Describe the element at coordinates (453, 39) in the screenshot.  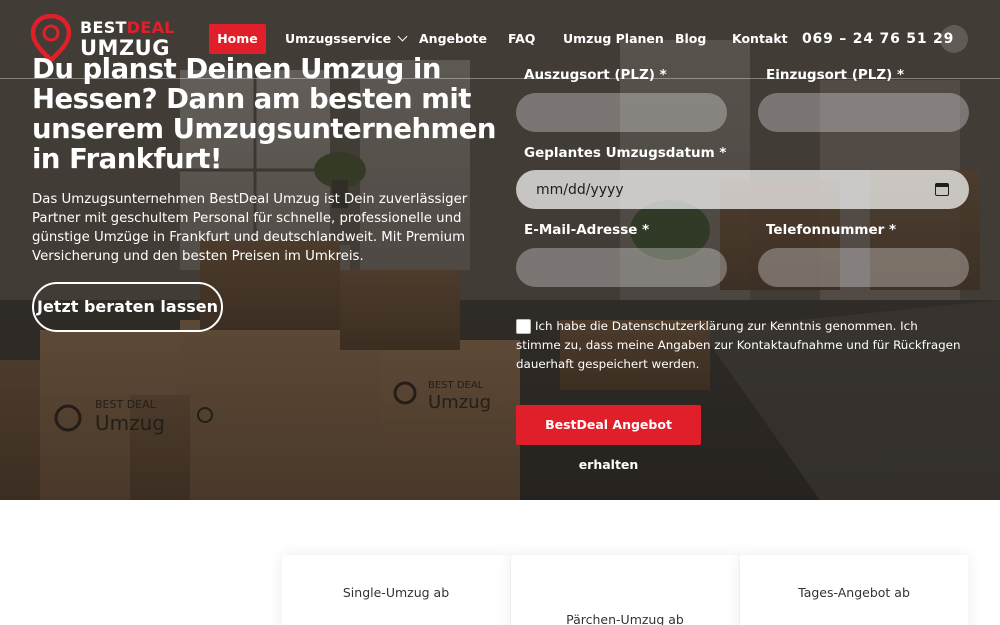
I see `nav-item-angebote: Angebote` at that location.